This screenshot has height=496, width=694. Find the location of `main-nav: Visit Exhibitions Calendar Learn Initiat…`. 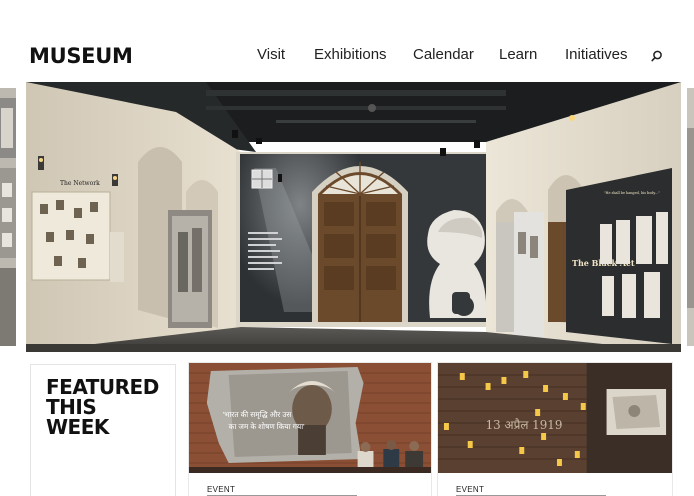

main-nav: Visit Exhibitions Calendar Learn Initiat… is located at coordinates (347, 56).